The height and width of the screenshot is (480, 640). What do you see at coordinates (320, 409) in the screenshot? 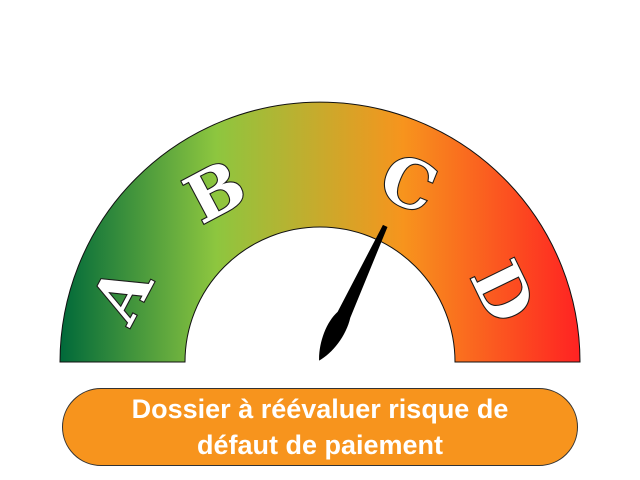
I see `banner-line-1: Dossier à réévaluer risque de` at bounding box center [320, 409].